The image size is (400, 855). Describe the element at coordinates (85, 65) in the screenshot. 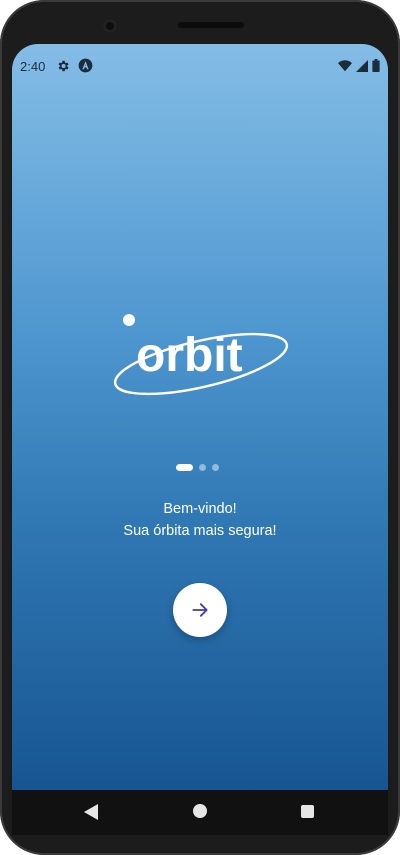

I see `accessibility-icon` at that location.